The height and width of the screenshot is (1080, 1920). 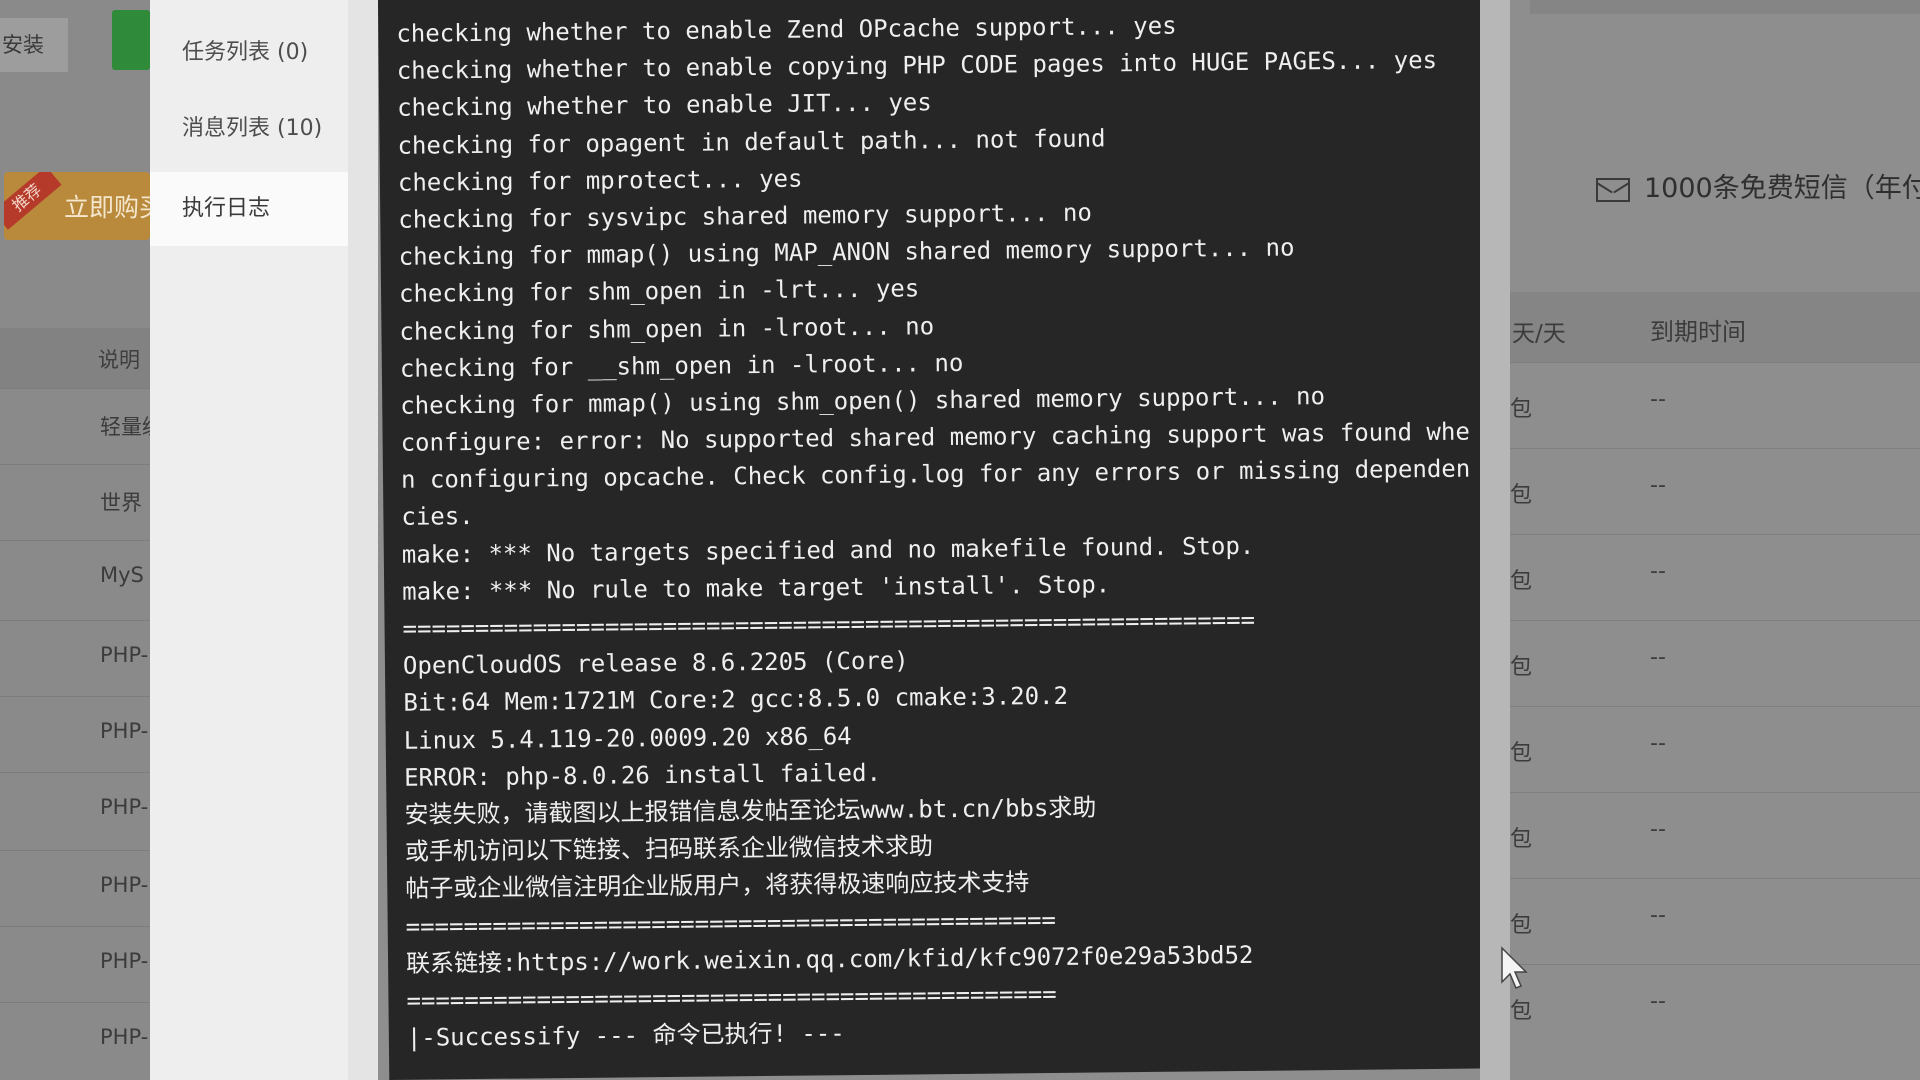 I want to click on software-name: MyS, so click(x=122, y=575).